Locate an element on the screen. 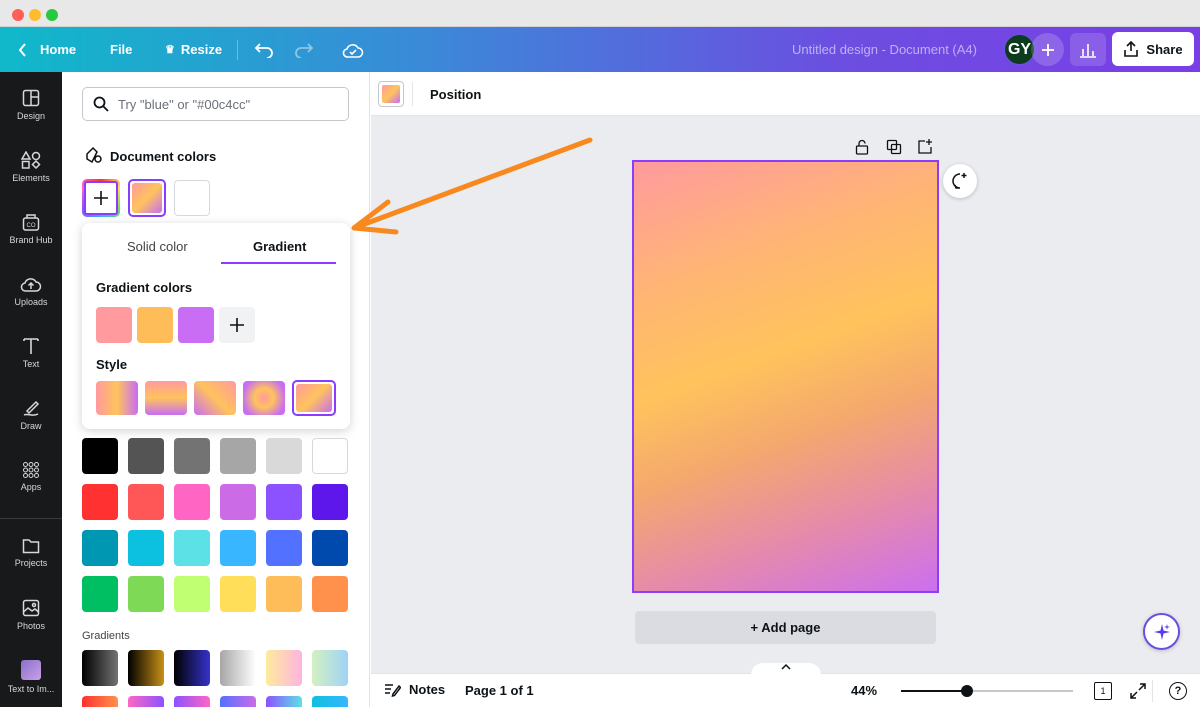 Image resolution: width=1200 pixels, height=707 pixels. tab-solid-color: Solid color is located at coordinates (157, 246).